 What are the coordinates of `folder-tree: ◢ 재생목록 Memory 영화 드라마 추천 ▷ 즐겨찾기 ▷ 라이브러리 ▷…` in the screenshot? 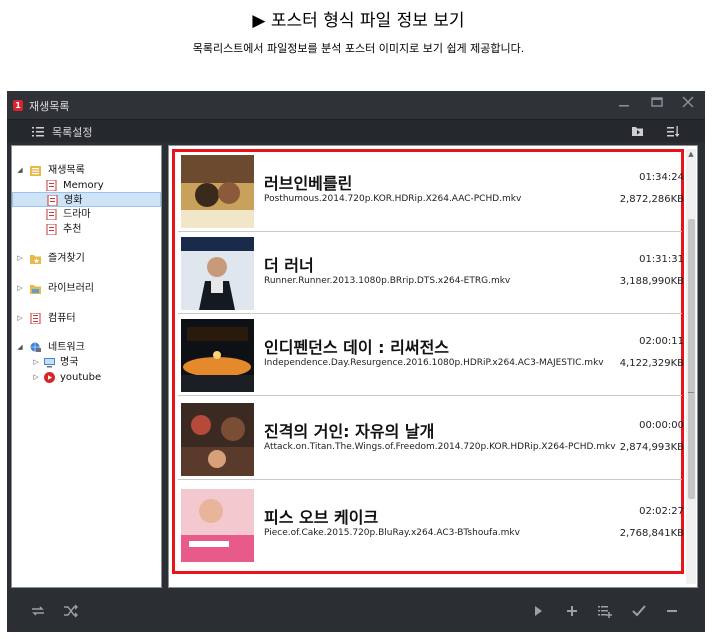 It's located at (86, 366).